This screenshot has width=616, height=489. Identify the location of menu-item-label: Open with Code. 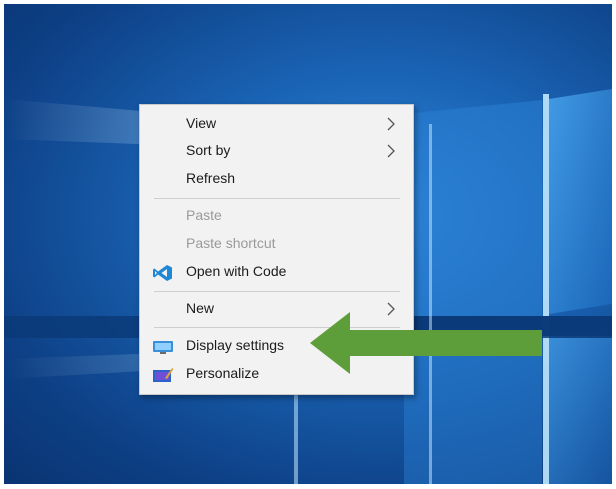
(236, 271).